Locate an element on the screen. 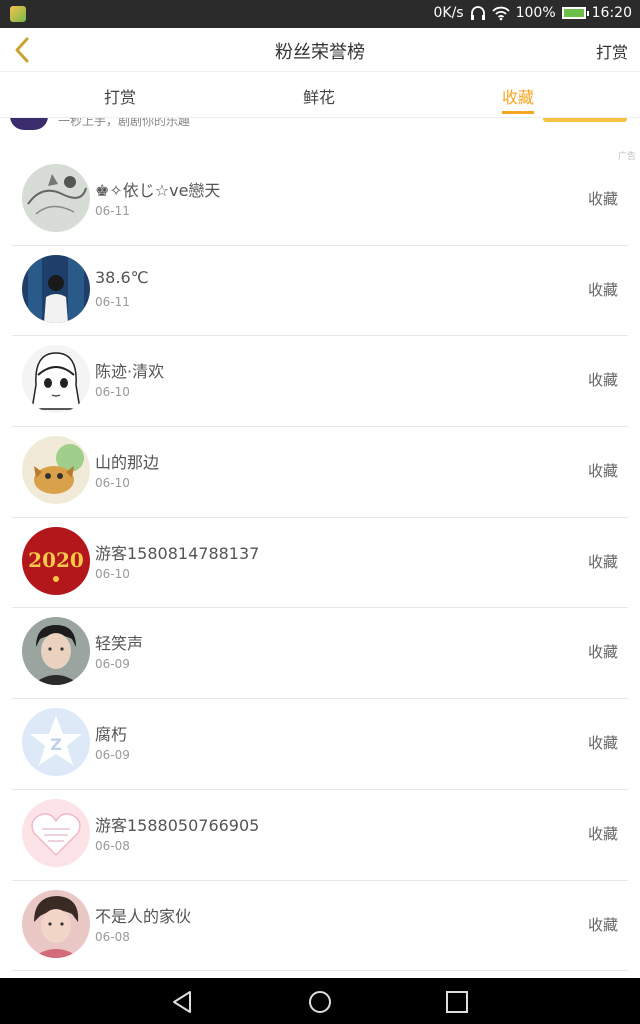 The image size is (640, 1024). list-item: ♚✧依じ☆ve戀天 06-11 收藏 is located at coordinates (320, 200).